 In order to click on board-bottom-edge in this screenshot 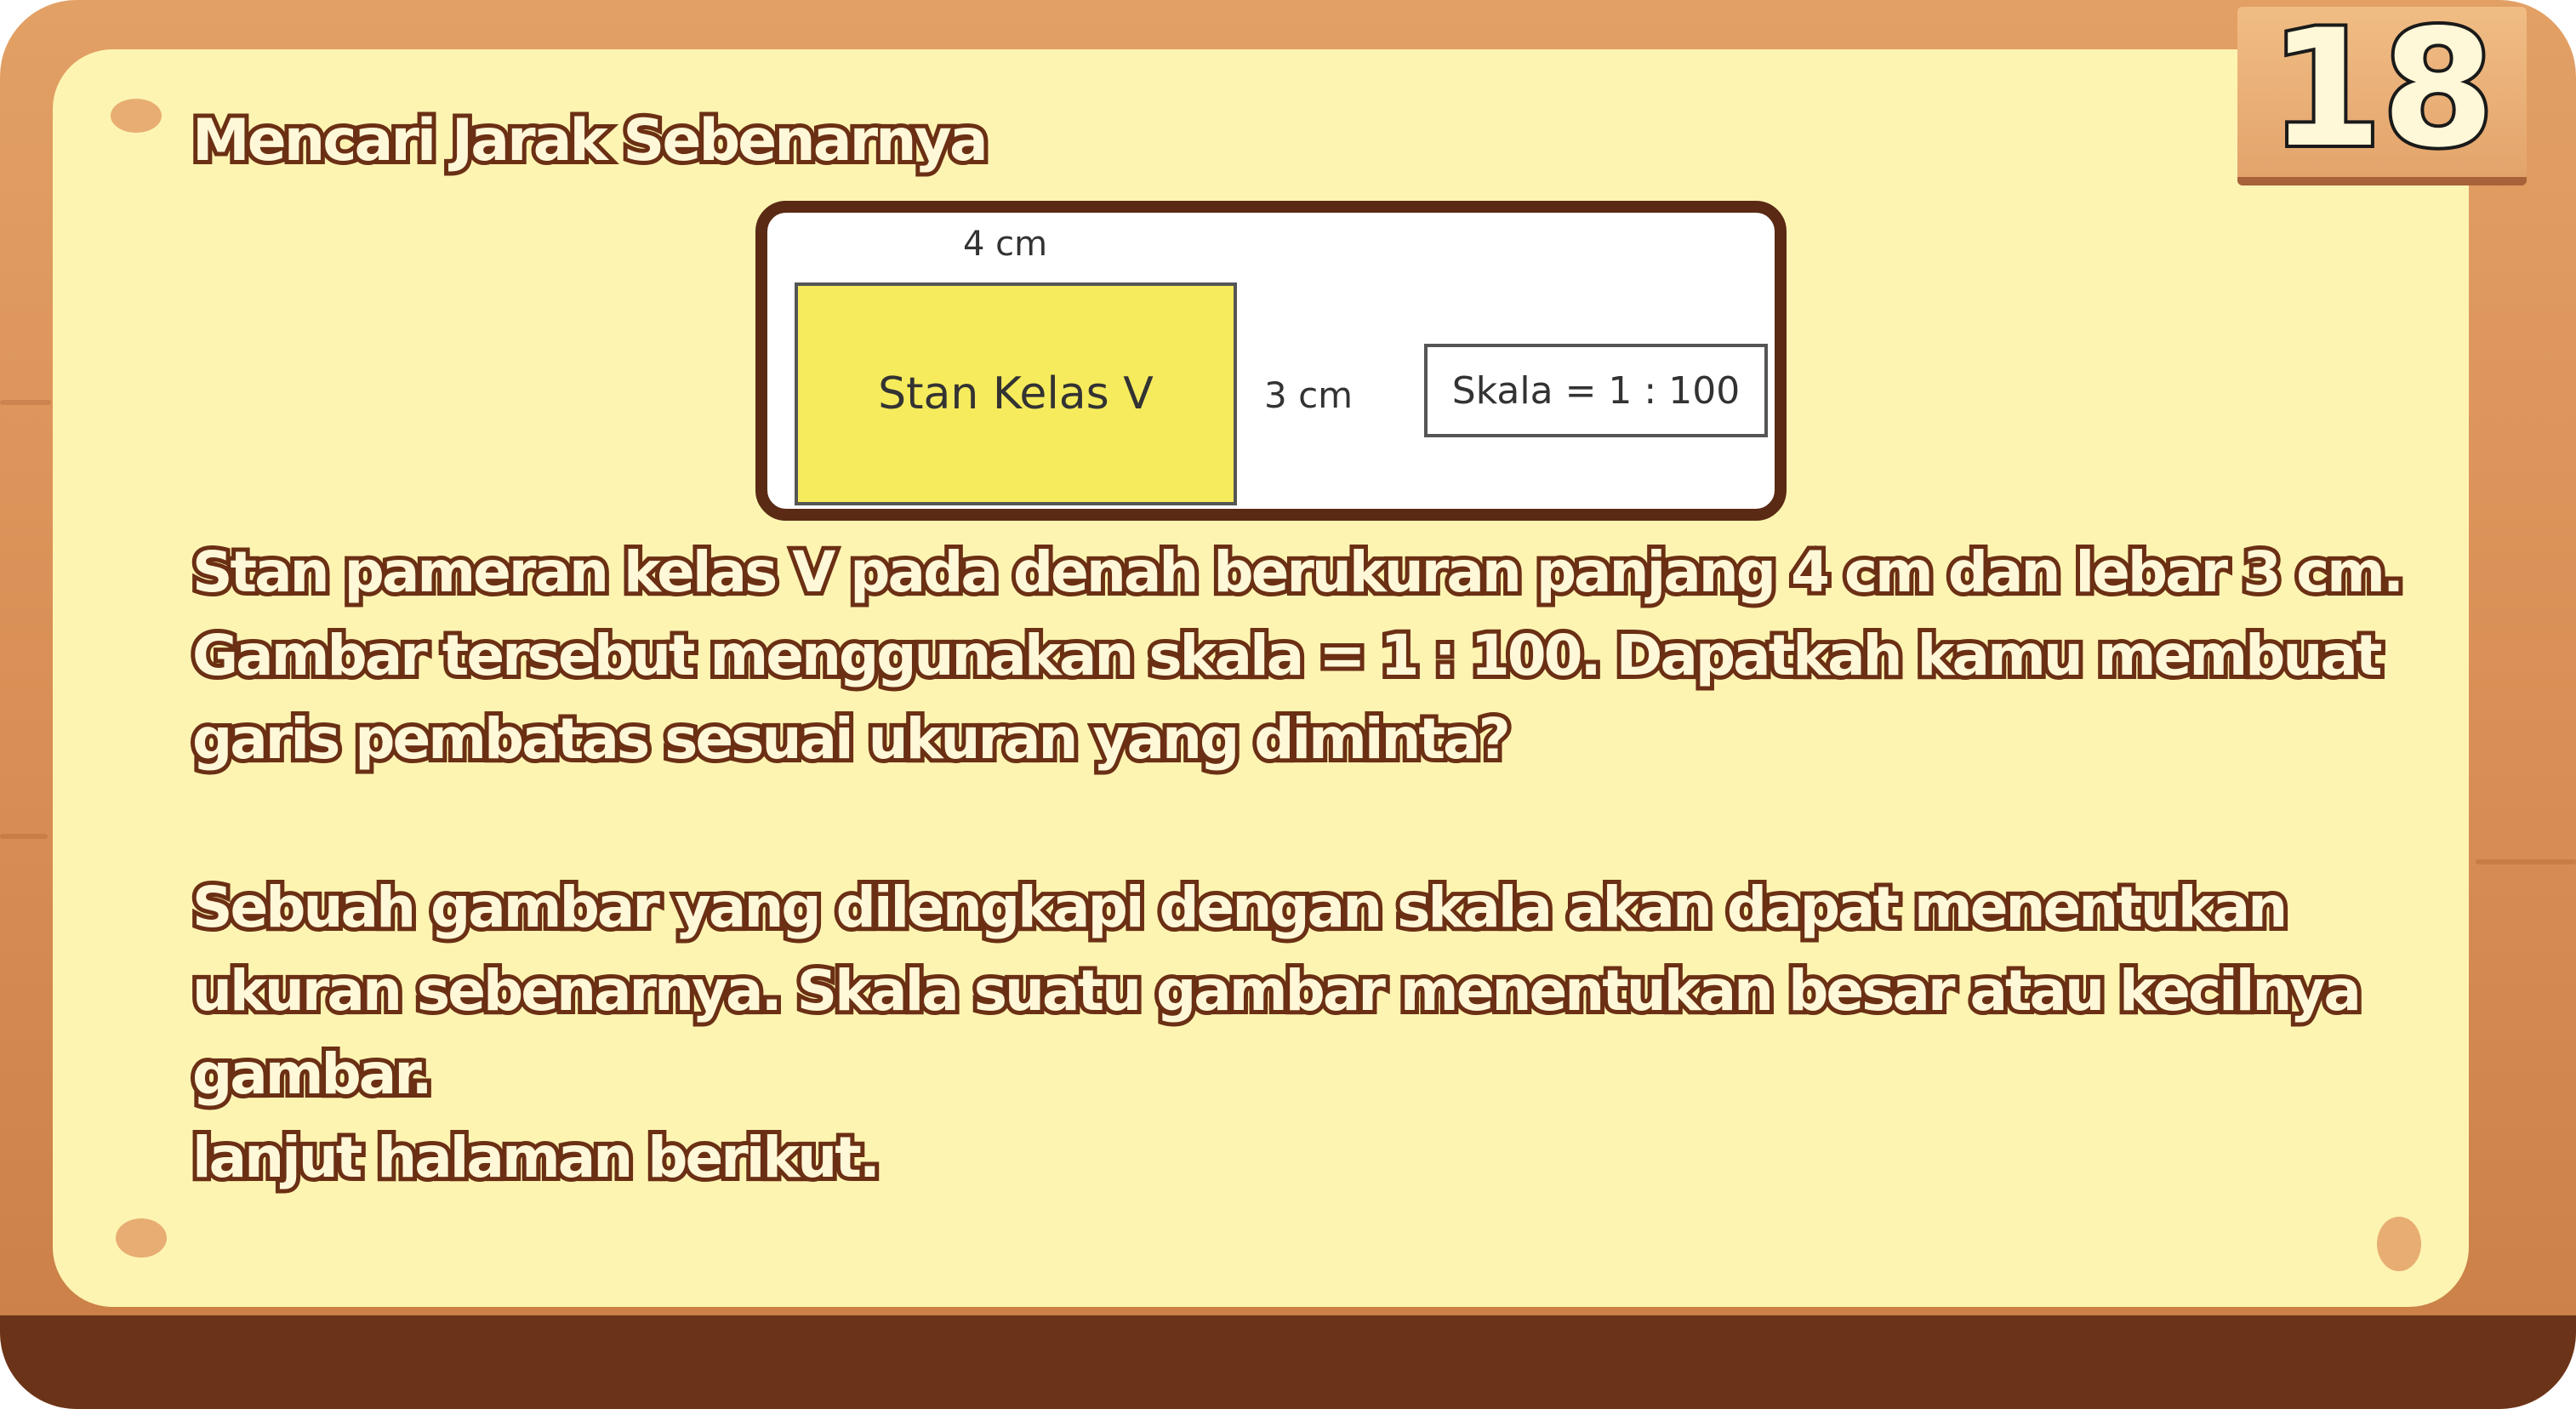, I will do `click(1288, 1362)`.